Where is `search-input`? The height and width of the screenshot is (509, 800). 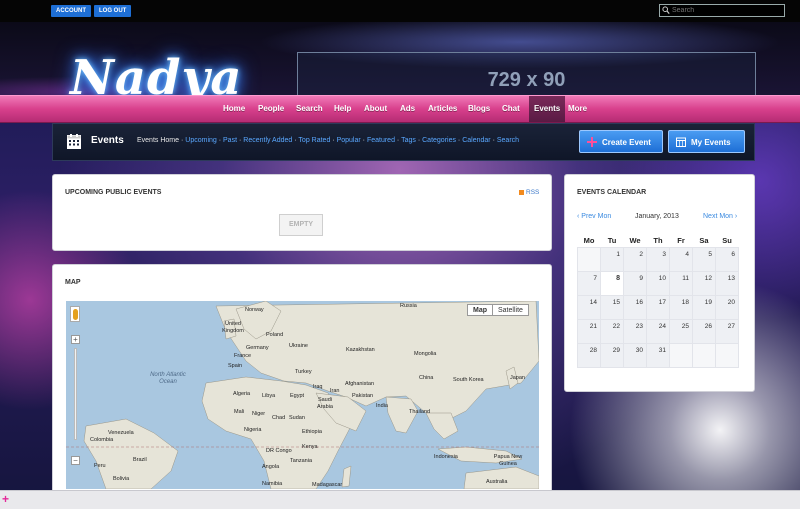 search-input is located at coordinates (726, 10).